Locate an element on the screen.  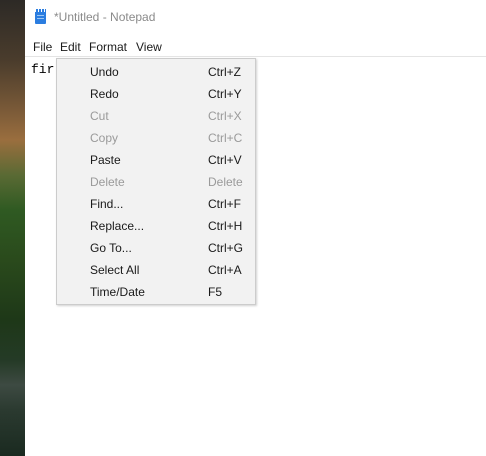
window-title: *Untitled - Notepad is located at coordinates (105, 17).